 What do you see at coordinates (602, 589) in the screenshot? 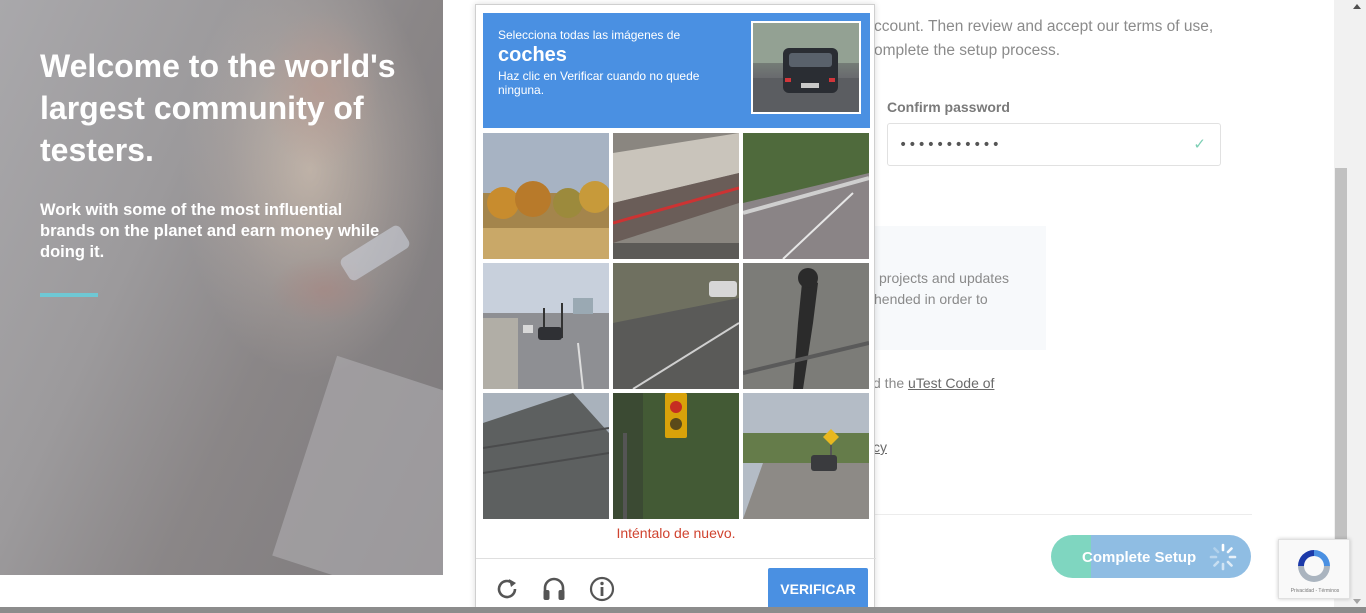
I see `info-icon` at bounding box center [602, 589].